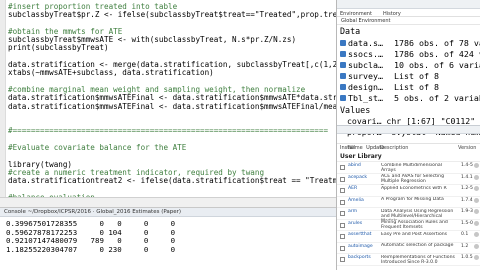 The height and width of the screenshot is (270, 480). I want to click on code-comment-line: #obtain the mmwts for ATE, so click(172, 32).